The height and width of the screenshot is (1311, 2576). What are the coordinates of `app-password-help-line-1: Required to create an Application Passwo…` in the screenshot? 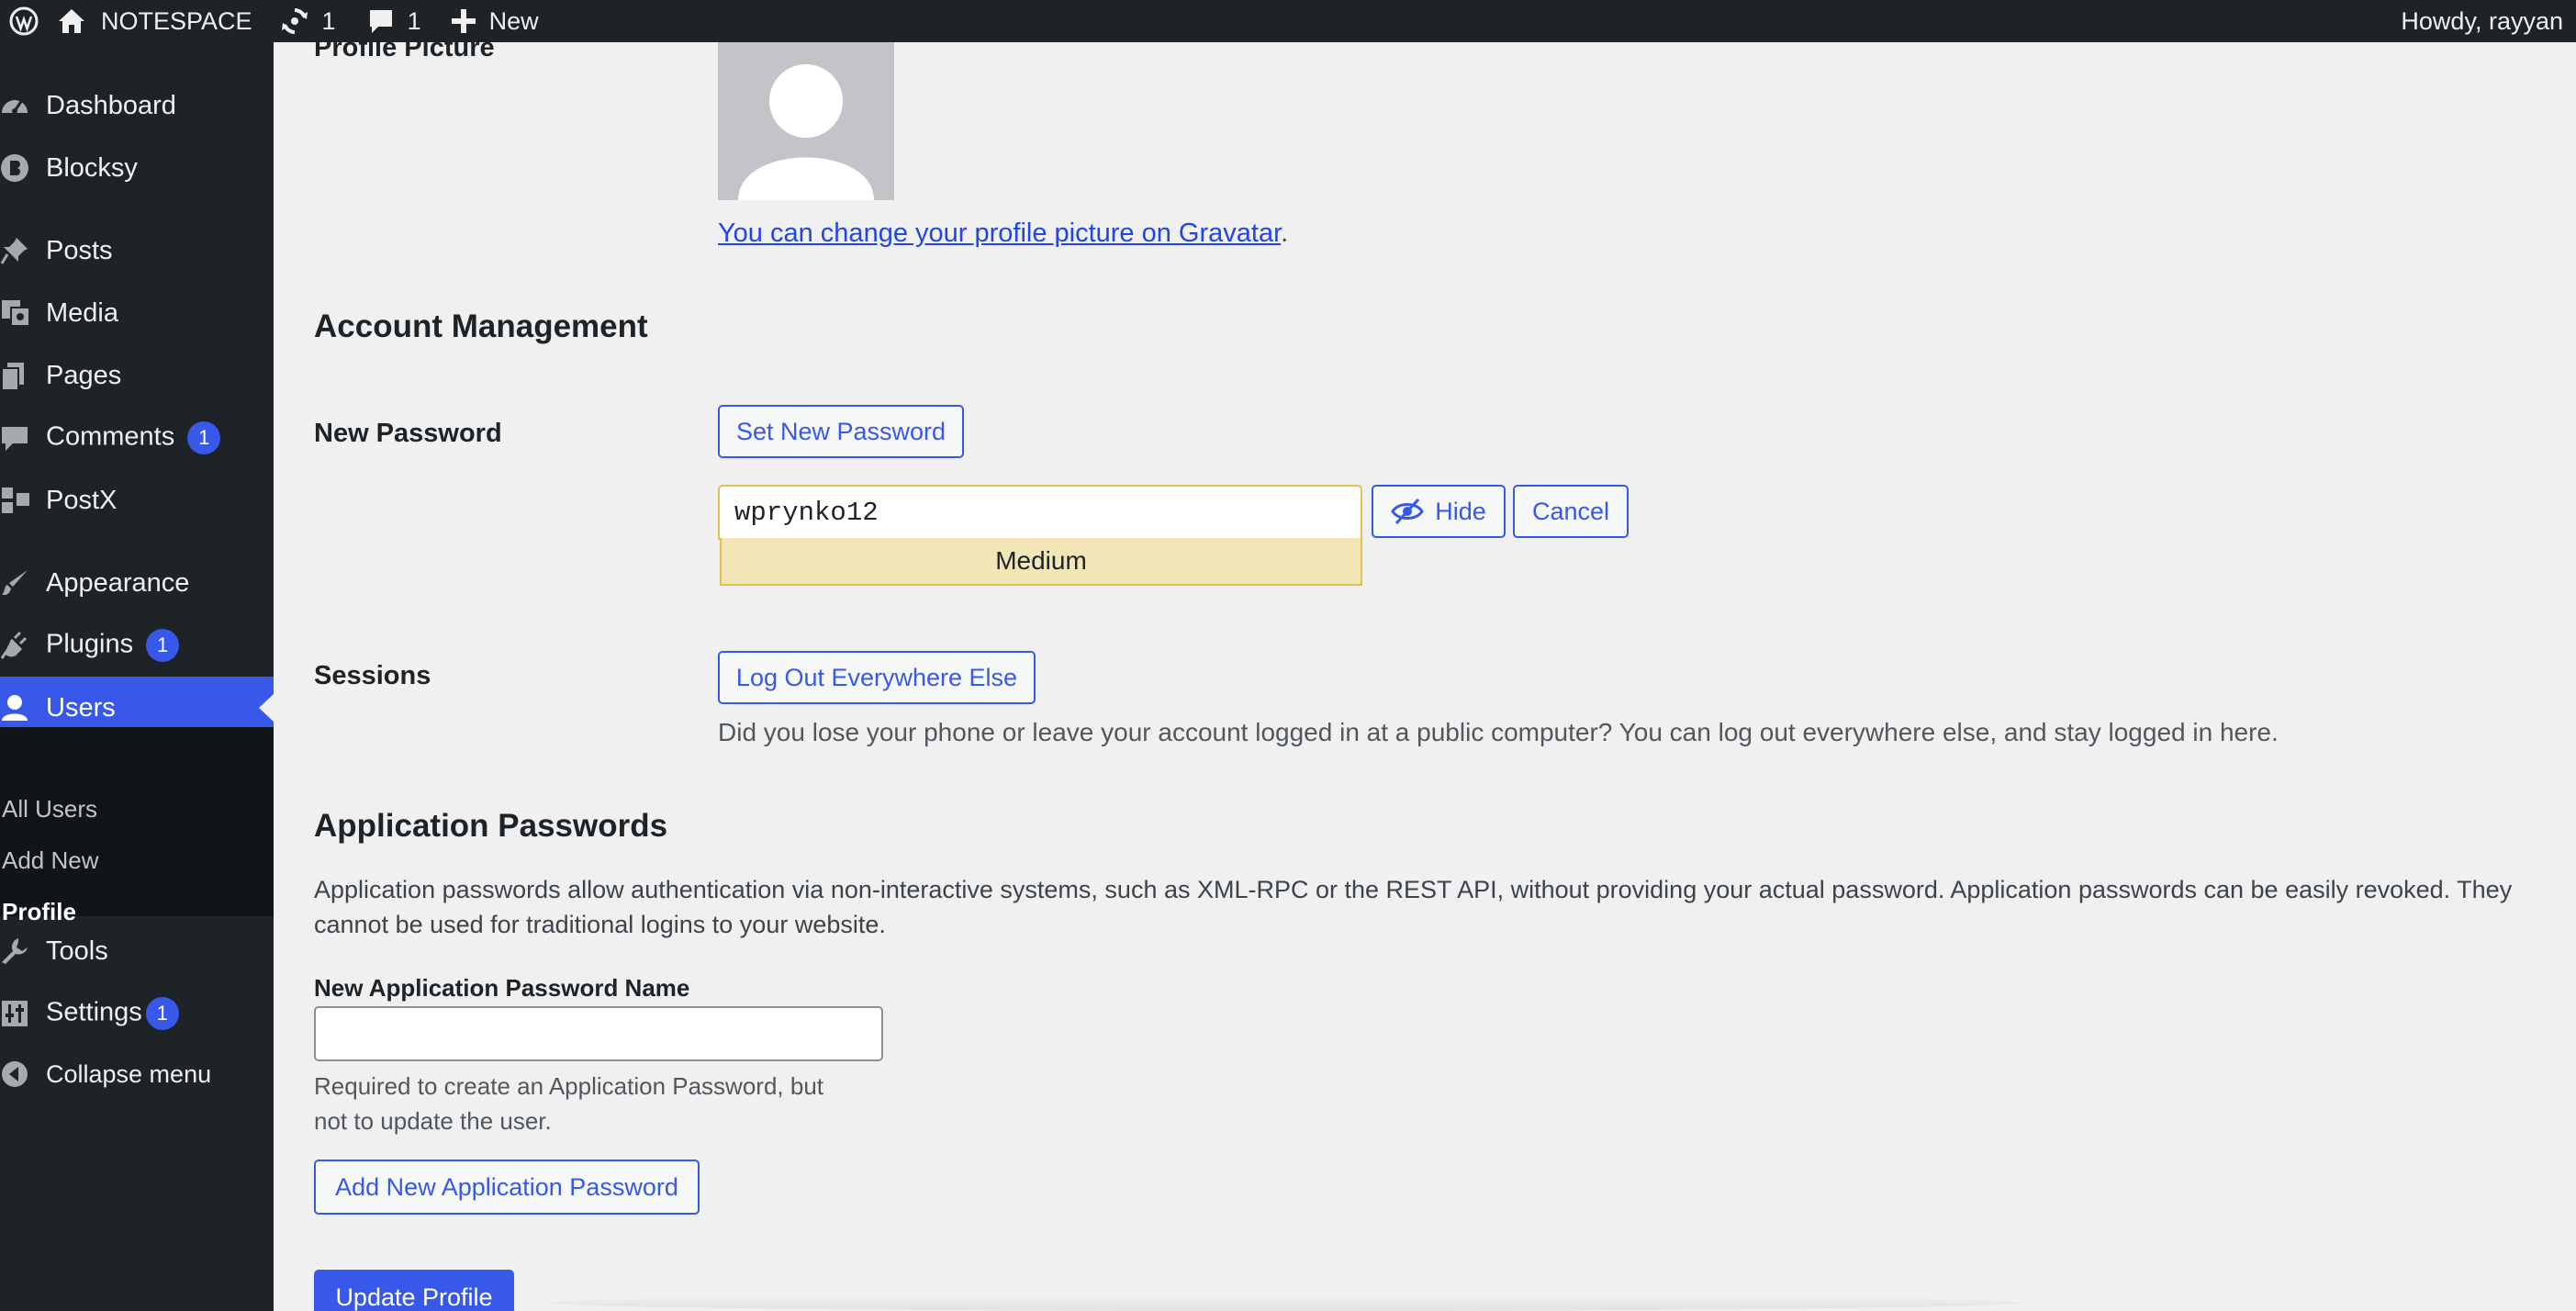 It's located at (569, 1086).